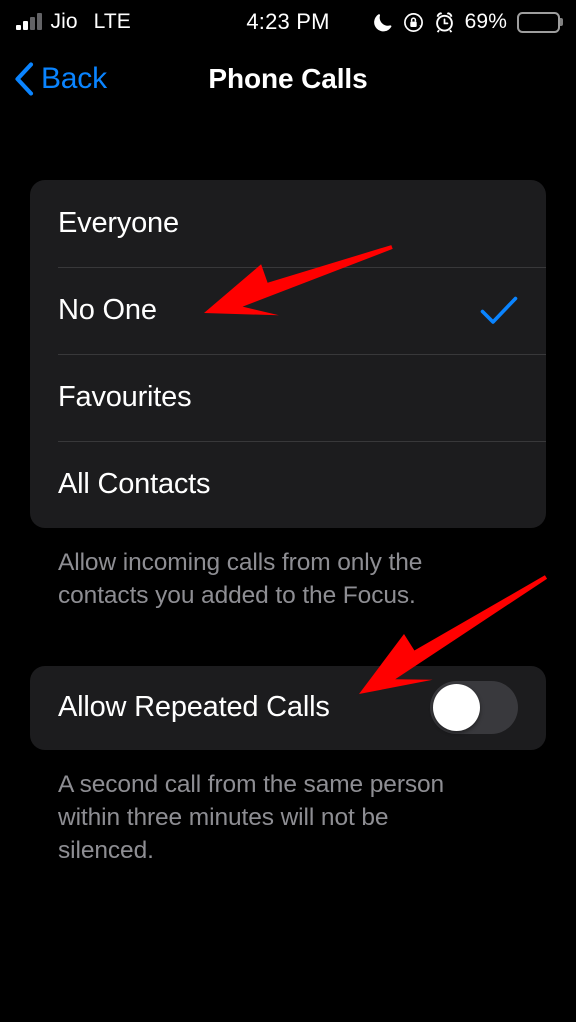 The height and width of the screenshot is (1022, 576). Describe the element at coordinates (134, 484) in the screenshot. I see `option-label: All Contacts` at that location.